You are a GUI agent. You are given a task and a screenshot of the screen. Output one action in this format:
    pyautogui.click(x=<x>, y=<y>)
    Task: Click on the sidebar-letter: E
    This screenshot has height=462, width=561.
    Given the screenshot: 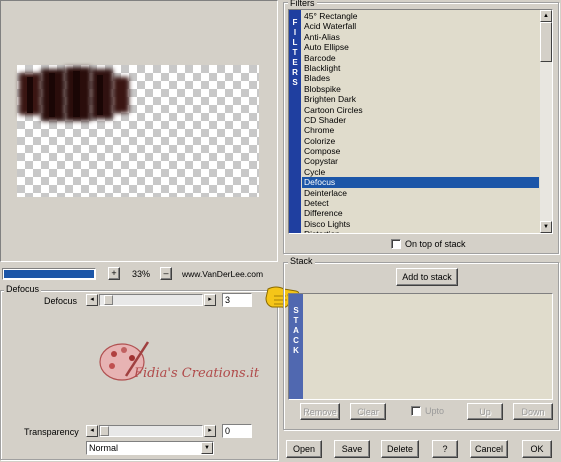 What is the action you would take?
    pyautogui.click(x=295, y=62)
    